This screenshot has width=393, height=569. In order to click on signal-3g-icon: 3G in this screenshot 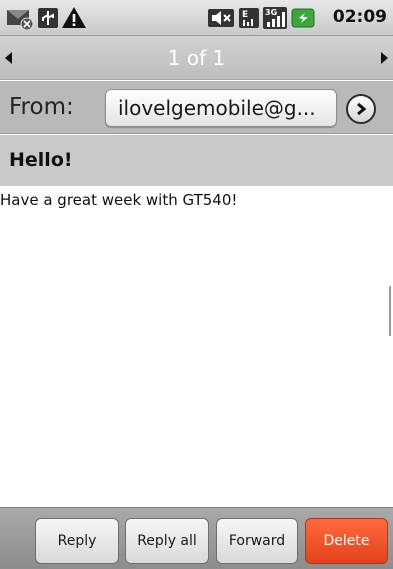, I will do `click(275, 18)`.